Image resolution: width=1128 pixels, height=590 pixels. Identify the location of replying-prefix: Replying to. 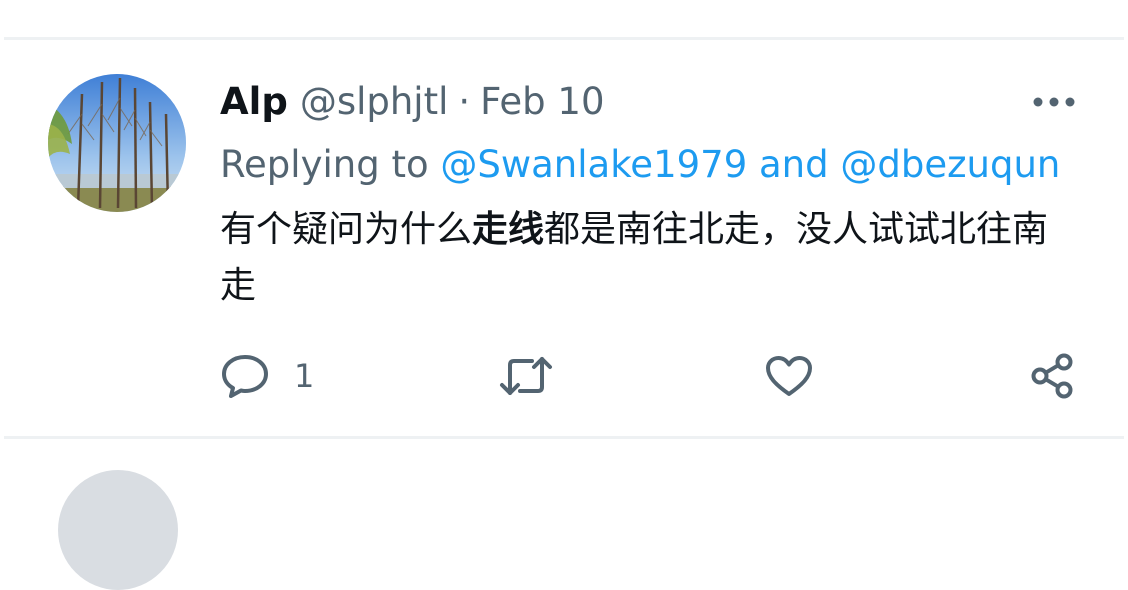
(324, 164).